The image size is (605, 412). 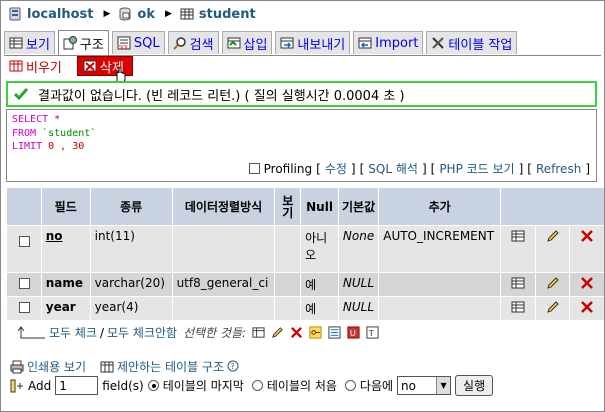 What do you see at coordinates (223, 206) in the screenshot?
I see `header-collation: 데이터정렬방식` at bounding box center [223, 206].